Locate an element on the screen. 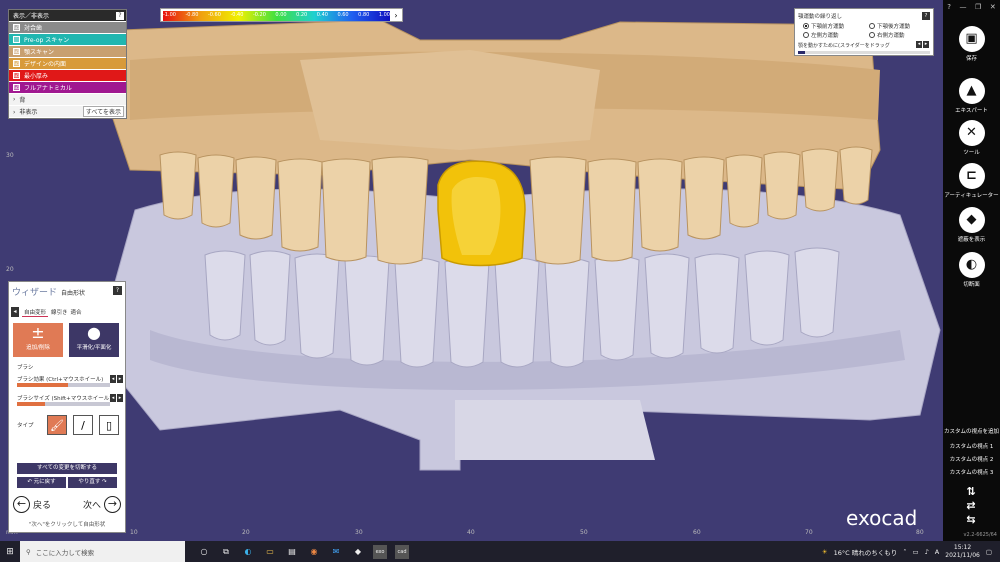 This screenshot has width=1000, height=562. radio-protrusion: 下顎前方運動 is located at coordinates (823, 26).